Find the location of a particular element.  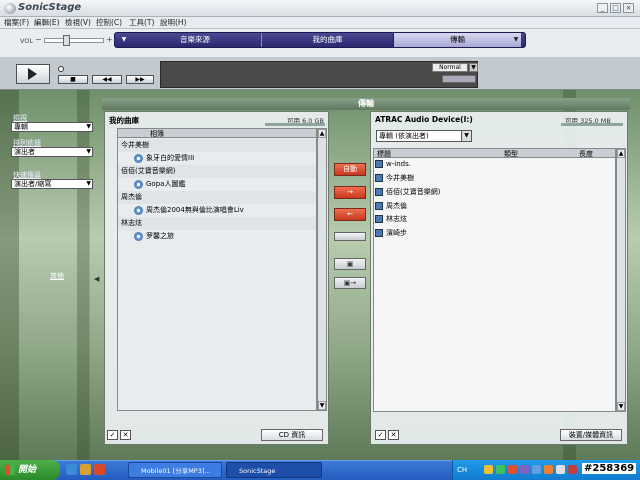

input-language-indicator: CH is located at coordinates (462, 470).